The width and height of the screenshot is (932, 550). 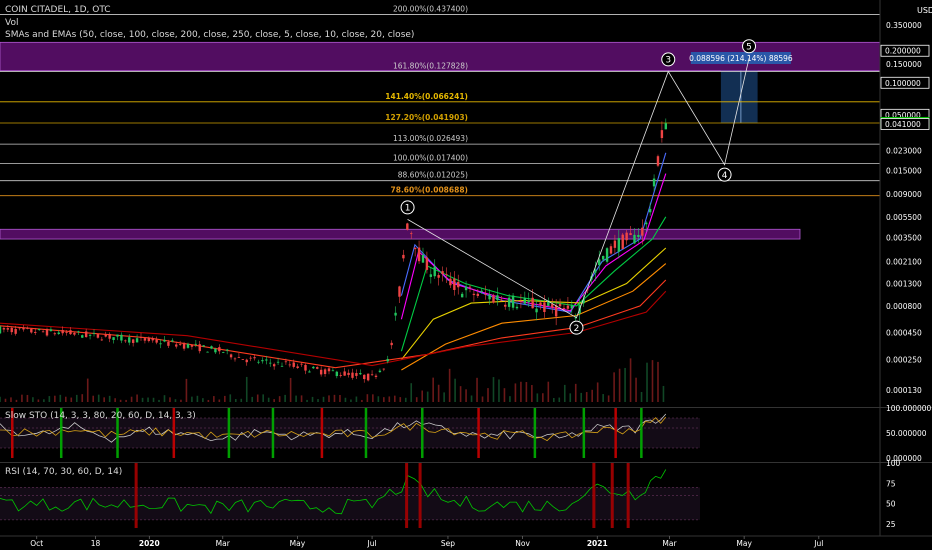 I want to click on price-tick-label: 0.000250, so click(x=904, y=360).